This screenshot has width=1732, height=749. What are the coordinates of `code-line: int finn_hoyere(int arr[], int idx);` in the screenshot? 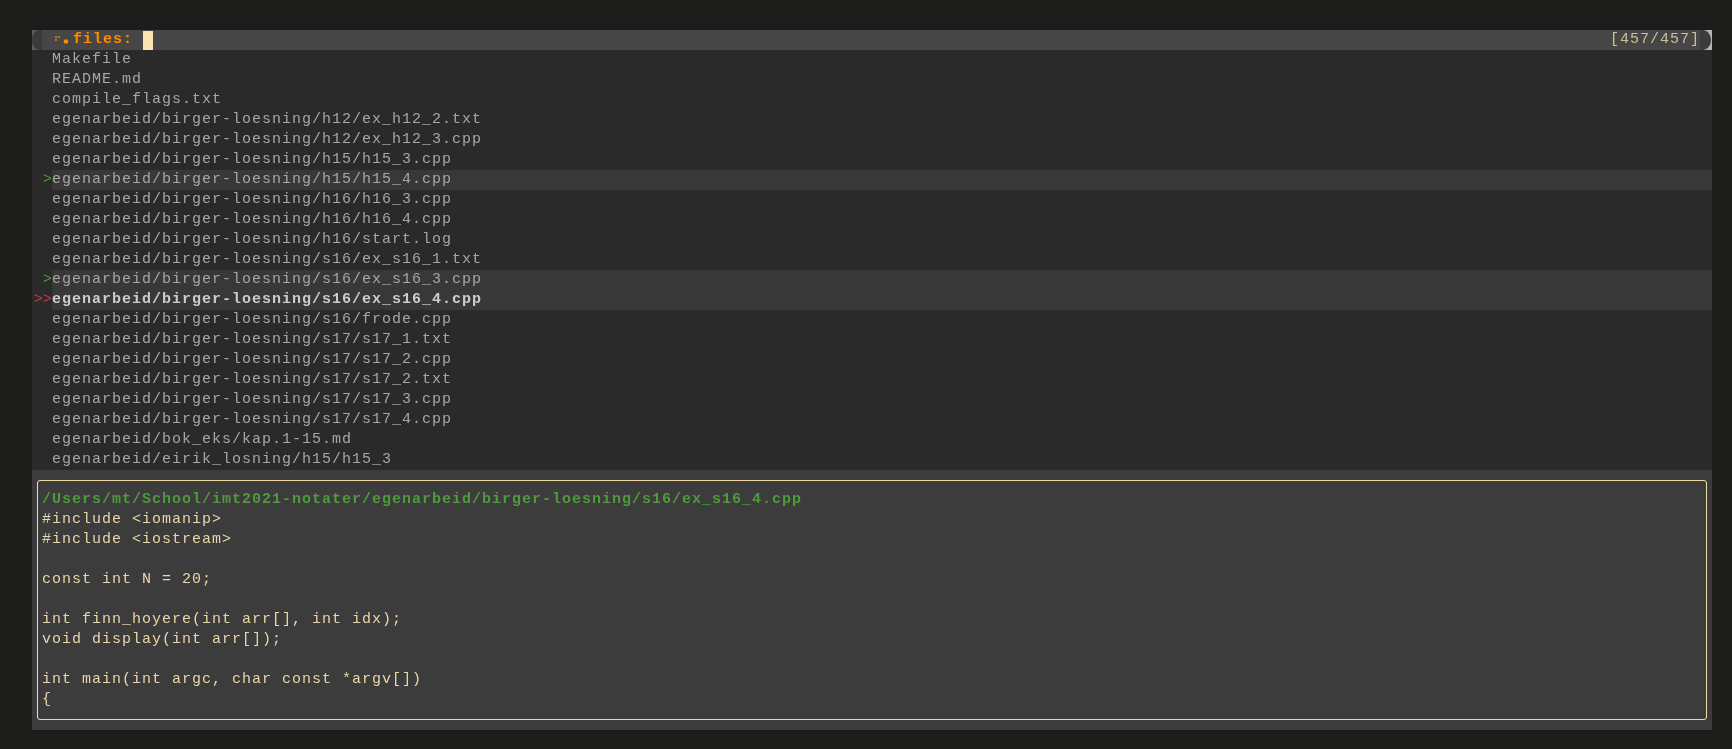 It's located at (223, 620).